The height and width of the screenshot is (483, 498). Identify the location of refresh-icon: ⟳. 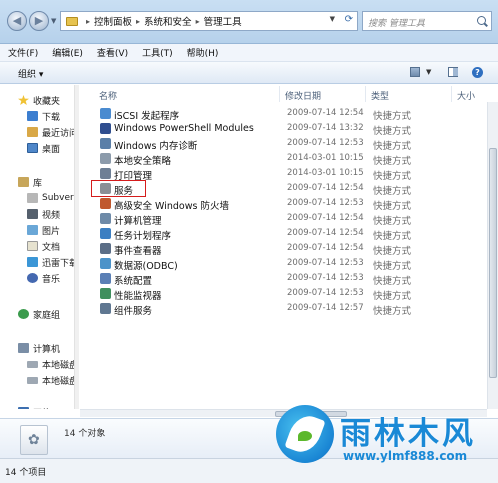
(349, 19).